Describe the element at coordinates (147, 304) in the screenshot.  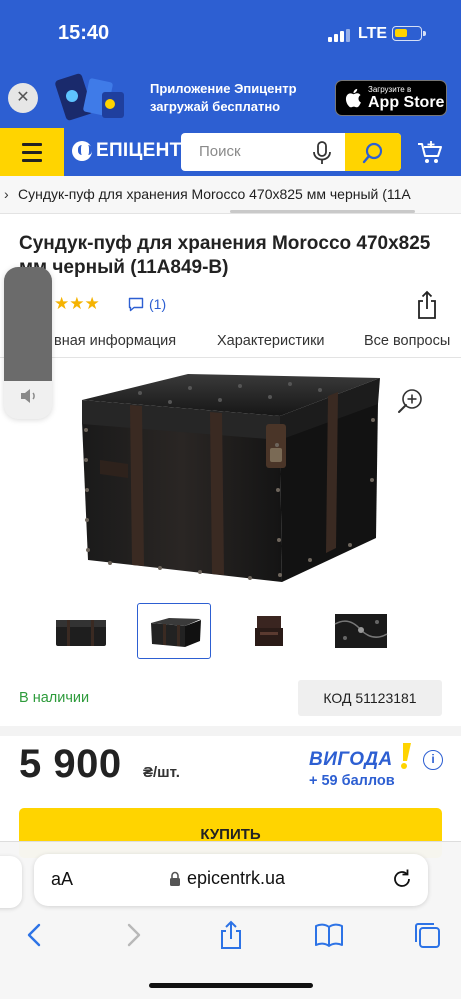
I see `reviews-link: (1)` at that location.